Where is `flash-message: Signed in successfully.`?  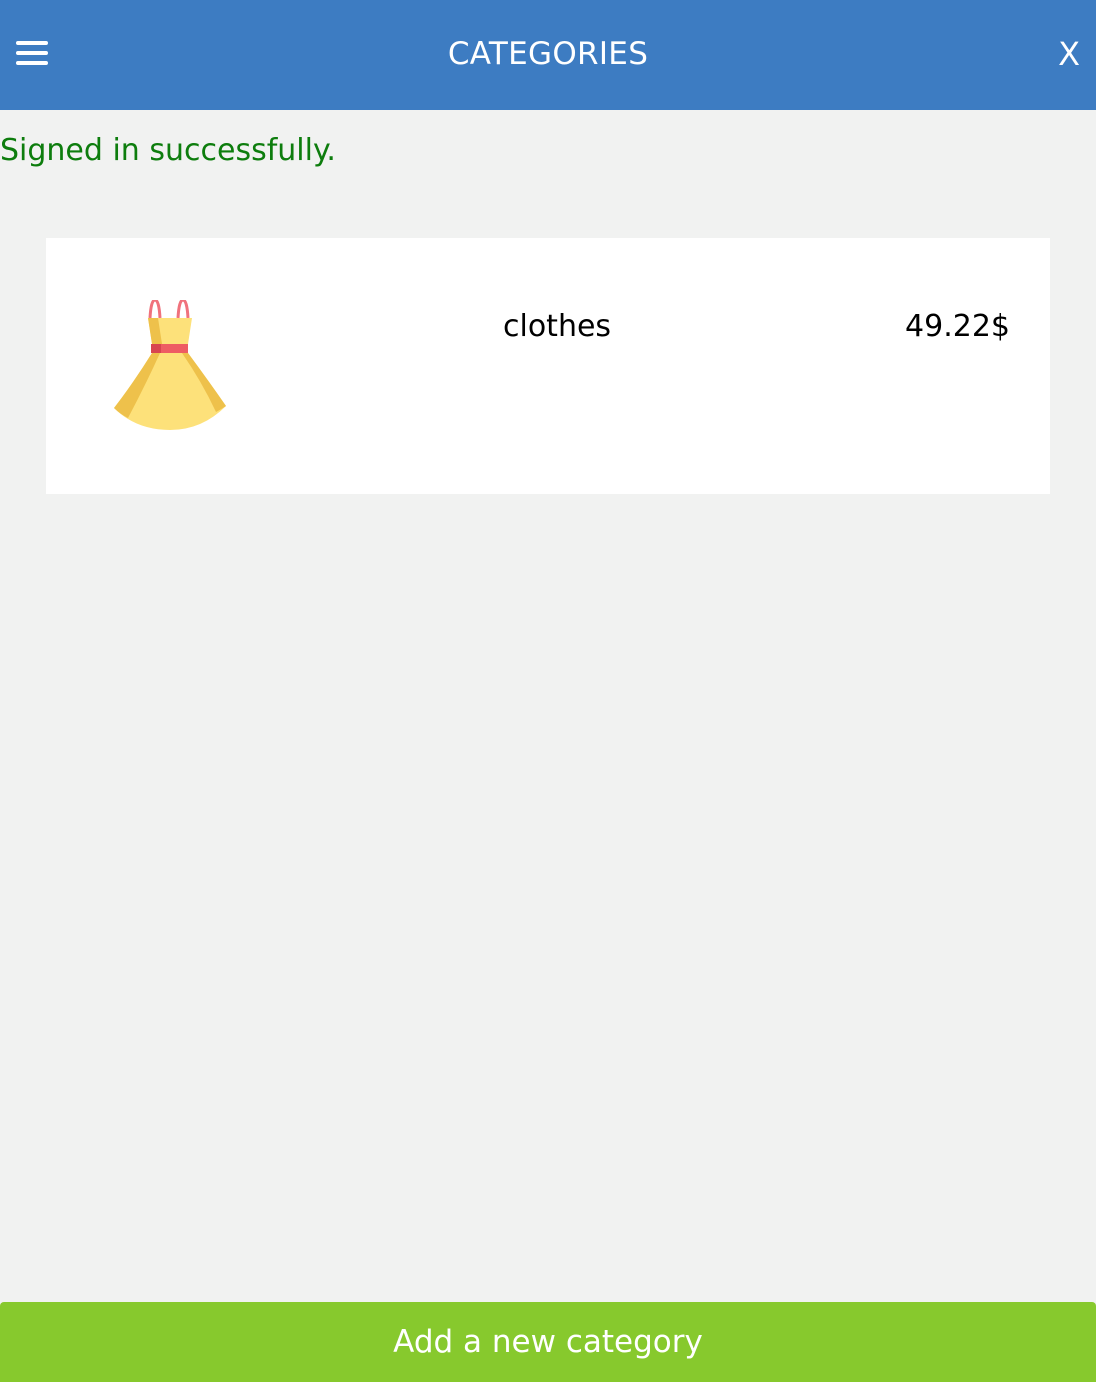
flash-message: Signed in successfully. is located at coordinates (168, 150).